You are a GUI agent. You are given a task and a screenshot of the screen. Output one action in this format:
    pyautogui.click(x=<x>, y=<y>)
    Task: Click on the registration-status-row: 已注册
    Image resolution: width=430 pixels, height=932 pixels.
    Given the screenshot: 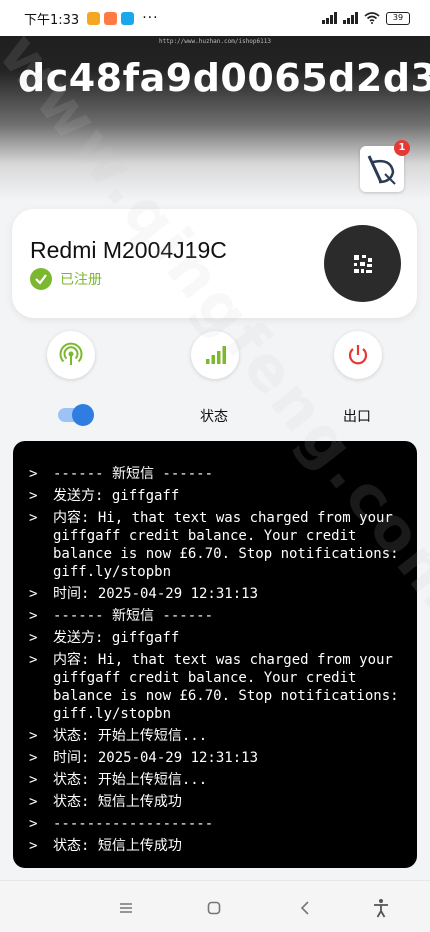 What is the action you would take?
    pyautogui.click(x=66, y=279)
    